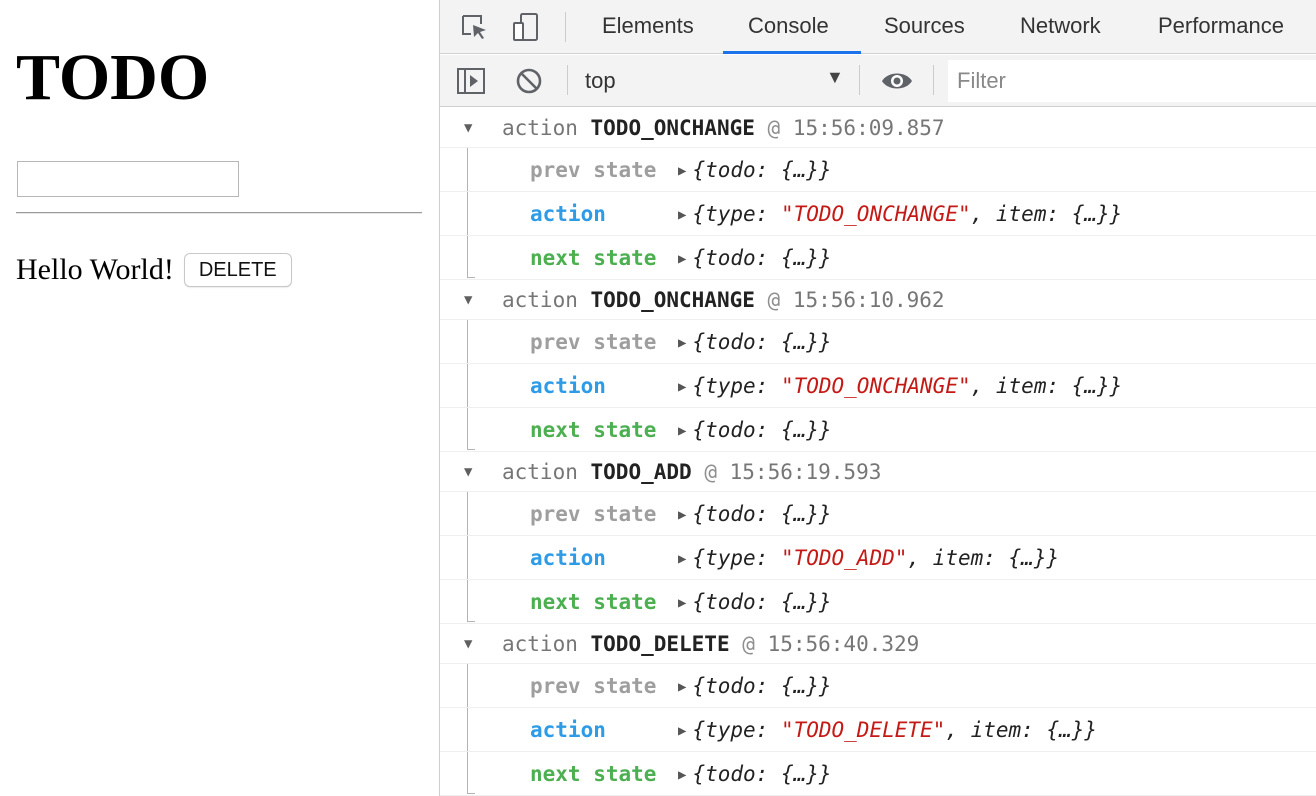 The image size is (1316, 796). Describe the element at coordinates (526, 27) in the screenshot. I see `device-toolbar-icon` at that location.